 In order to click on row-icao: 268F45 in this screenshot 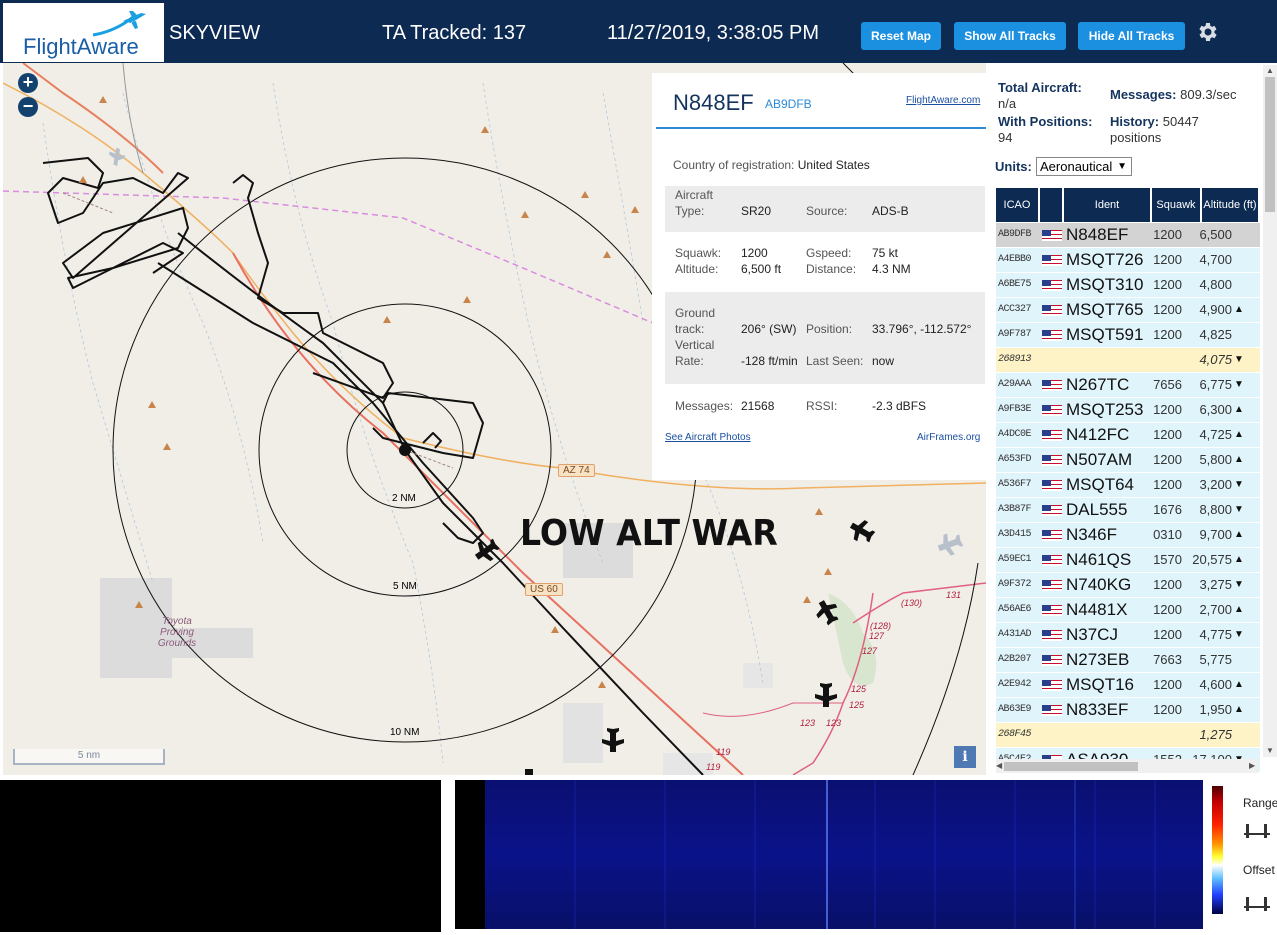, I will do `click(1015, 734)`.